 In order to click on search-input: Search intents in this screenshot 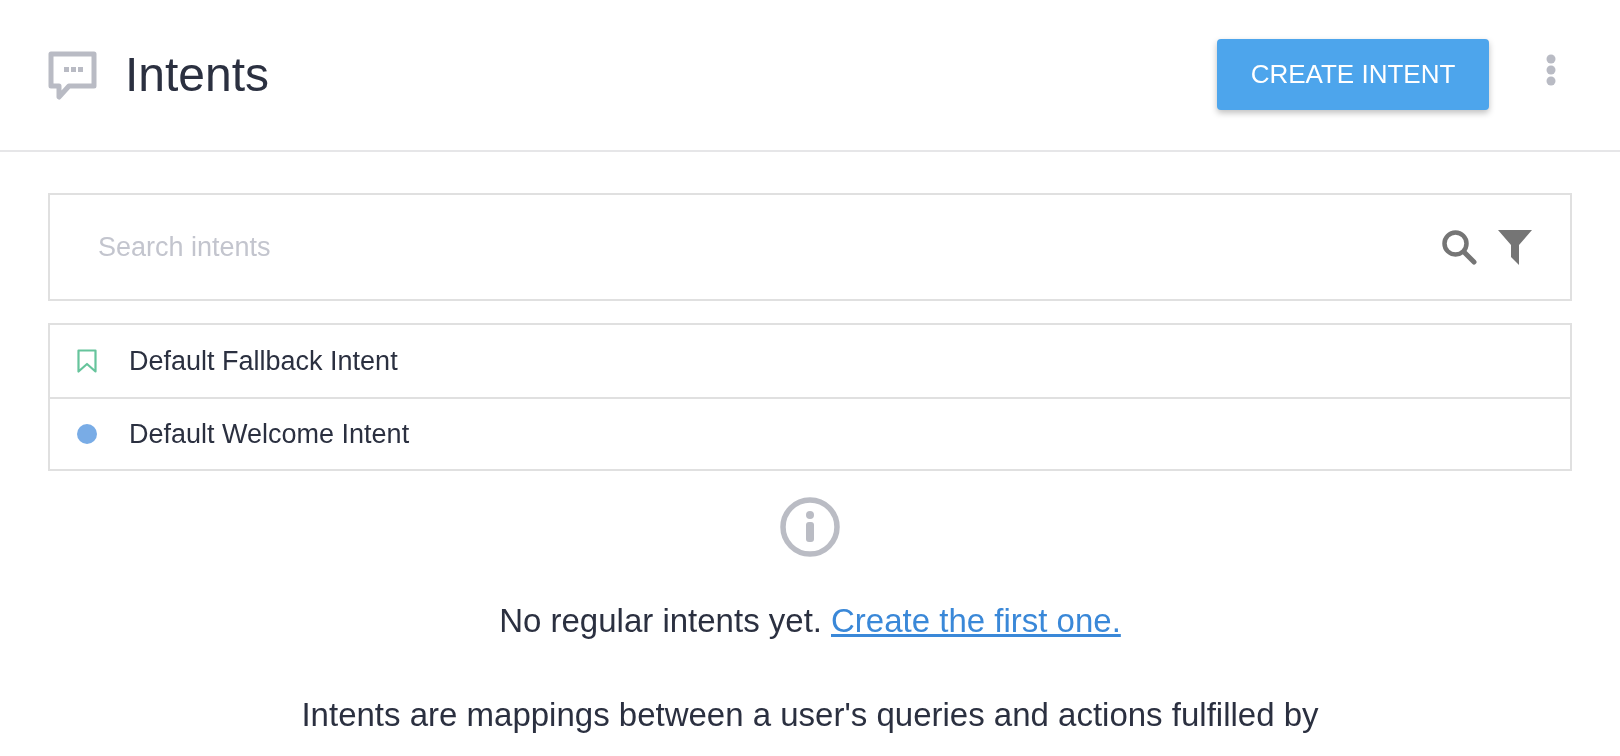, I will do `click(769, 247)`.